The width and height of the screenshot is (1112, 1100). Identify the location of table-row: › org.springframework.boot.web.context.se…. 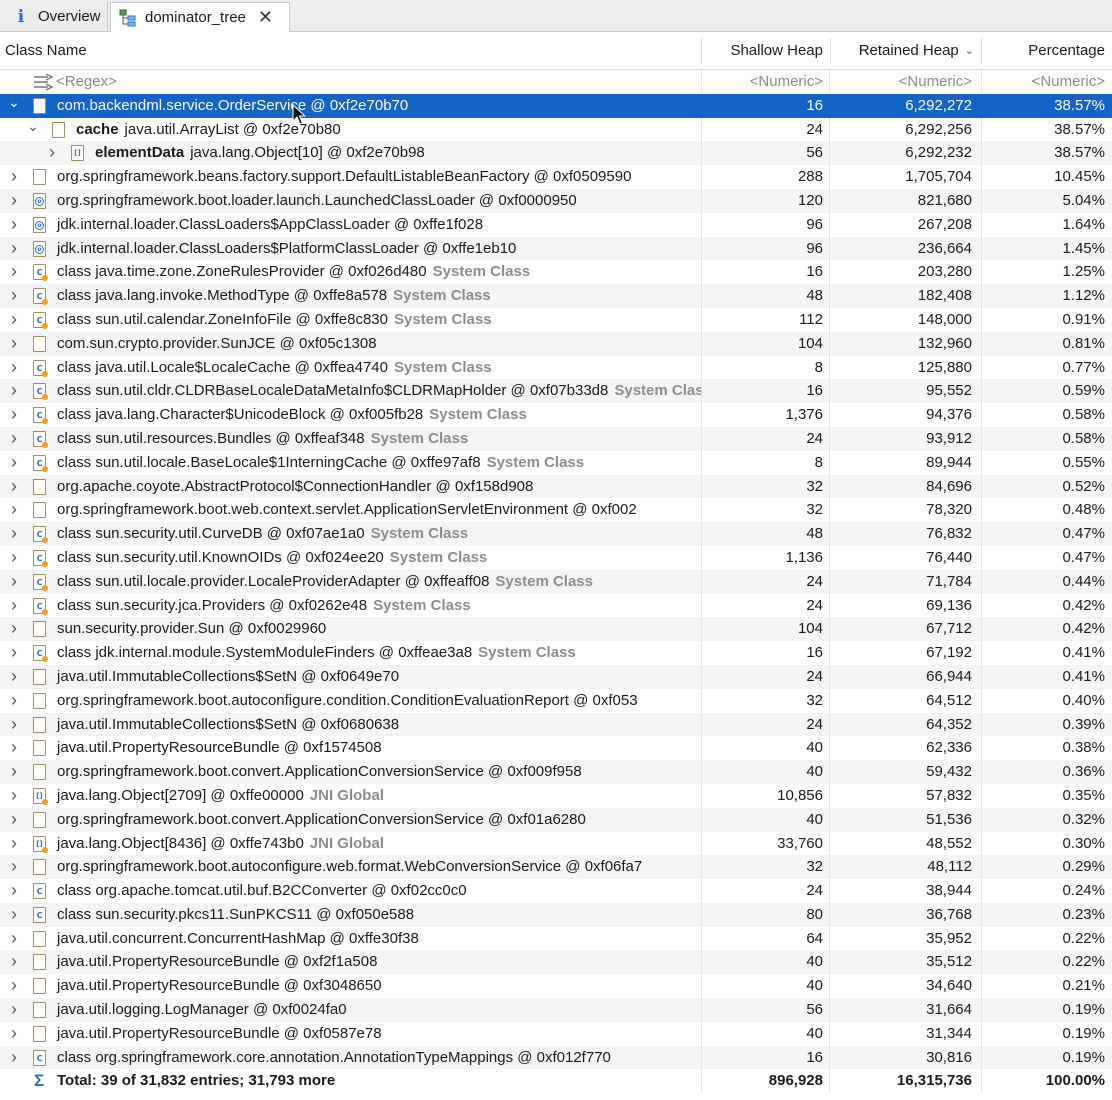
(556, 510).